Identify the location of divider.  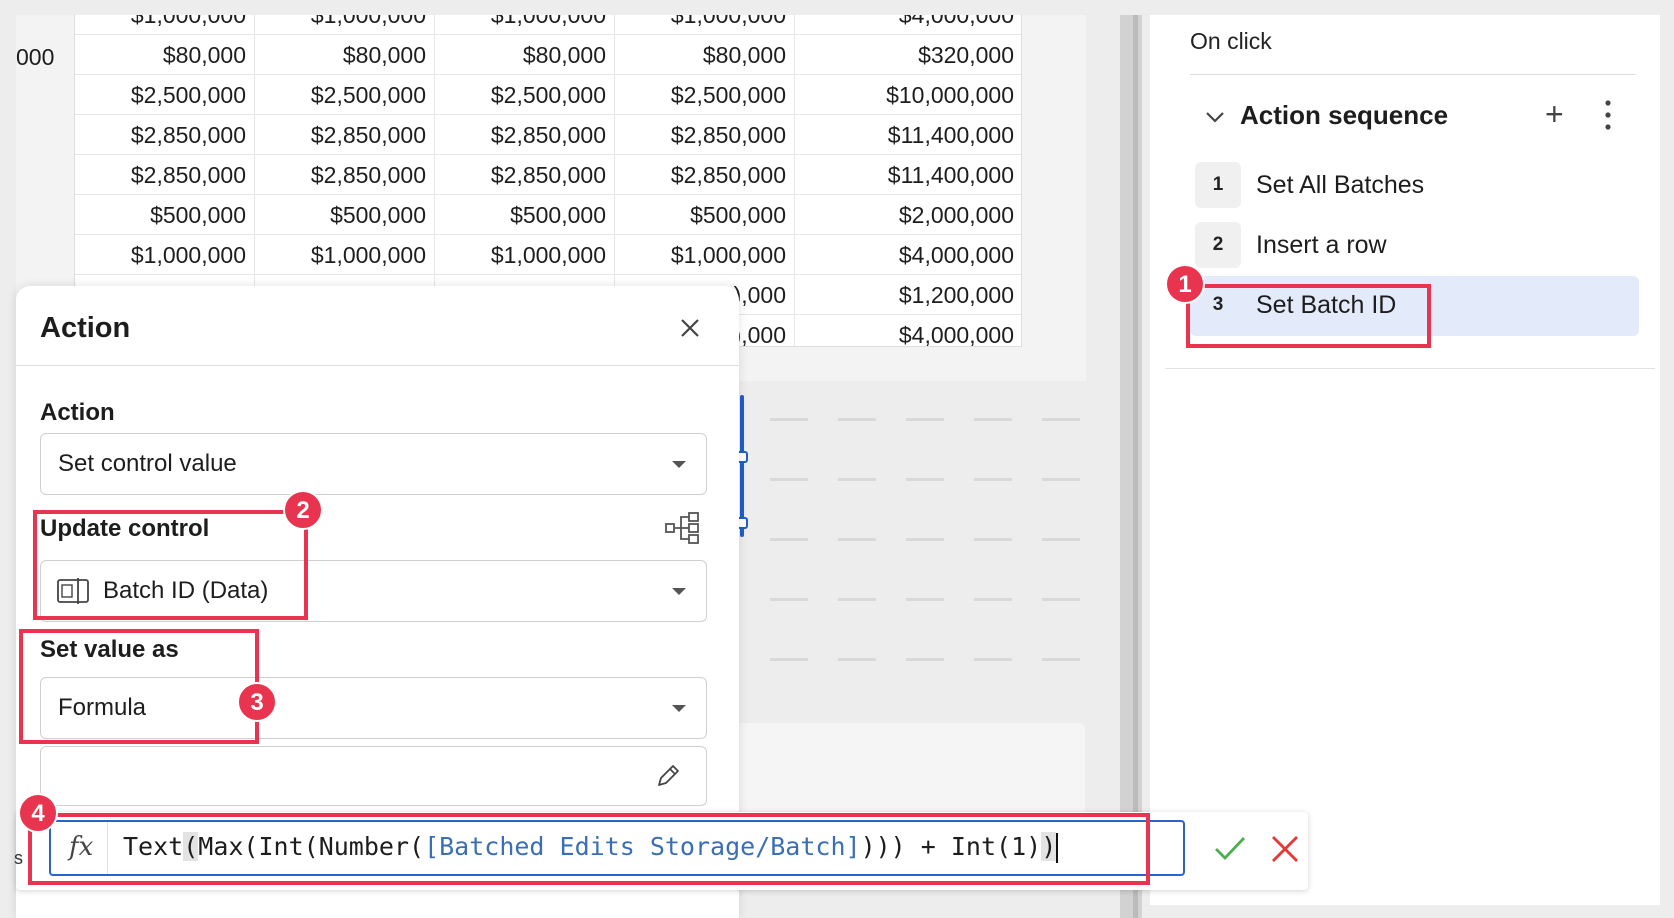
(377, 365).